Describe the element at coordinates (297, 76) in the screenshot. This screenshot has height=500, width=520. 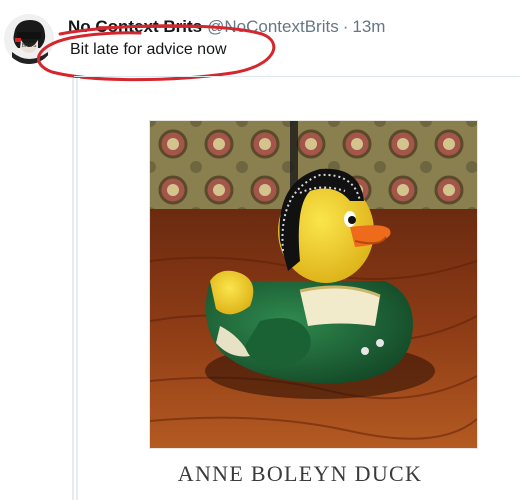
I see `tweet-divider` at that location.